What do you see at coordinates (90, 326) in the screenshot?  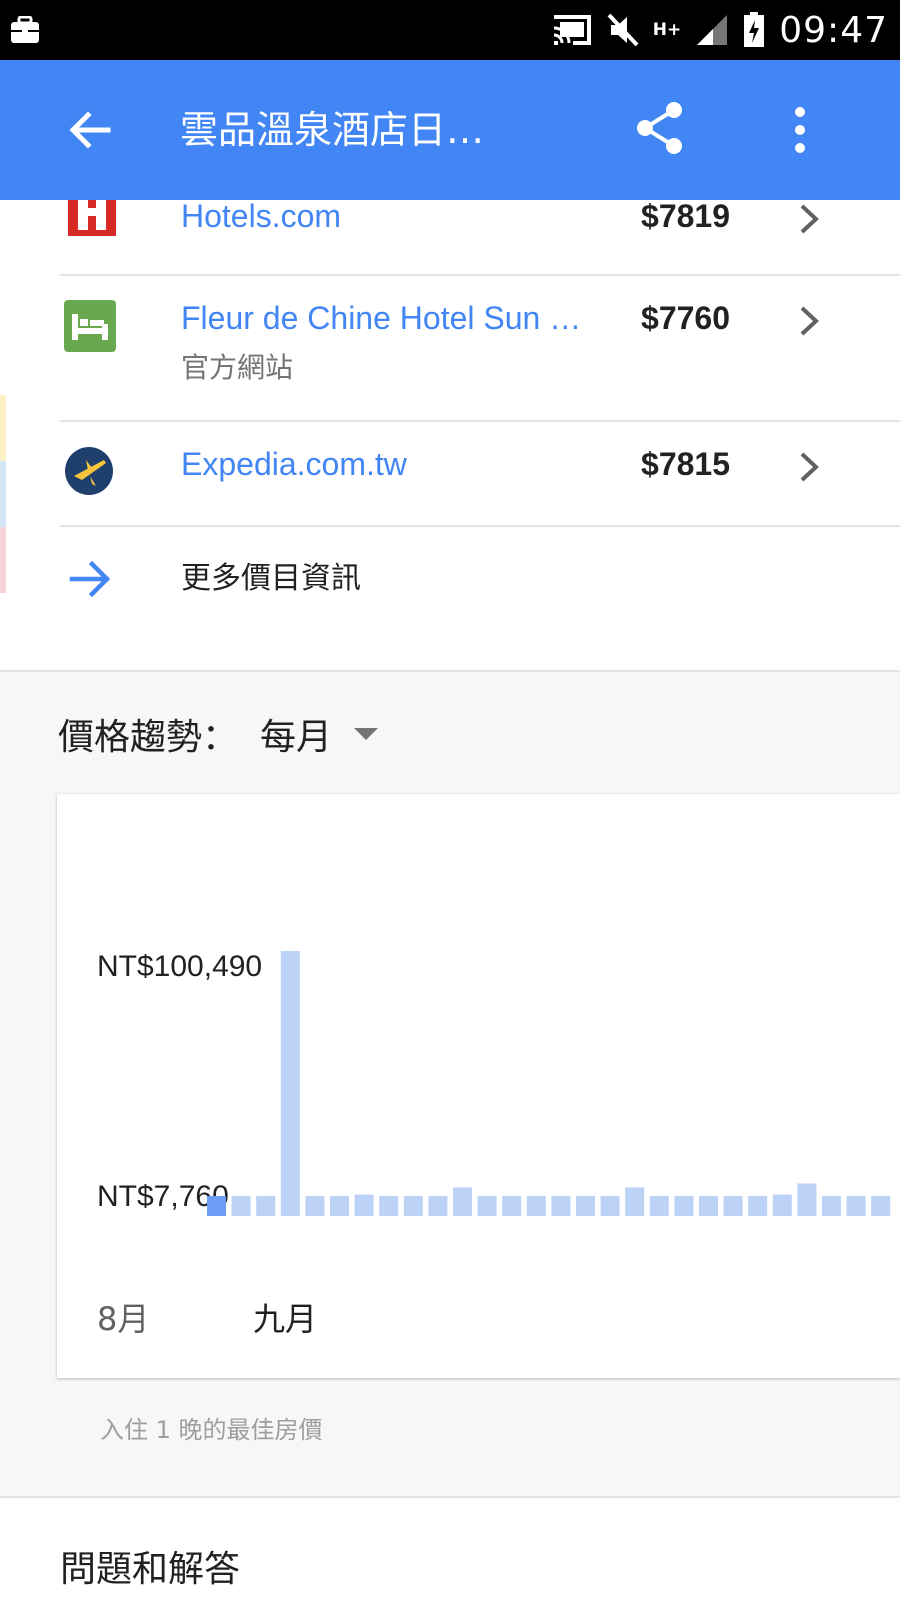 I see `hotel-bed-icon` at bounding box center [90, 326].